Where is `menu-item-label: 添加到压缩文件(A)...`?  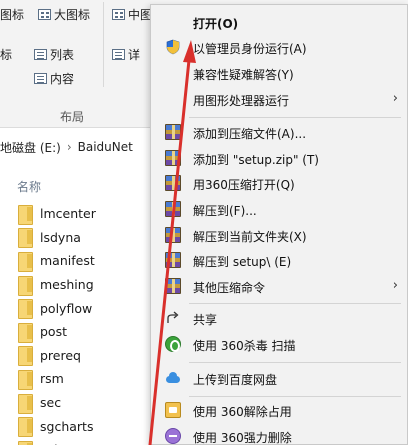 menu-item-label: 添加到压缩文件(A)... is located at coordinates (250, 134).